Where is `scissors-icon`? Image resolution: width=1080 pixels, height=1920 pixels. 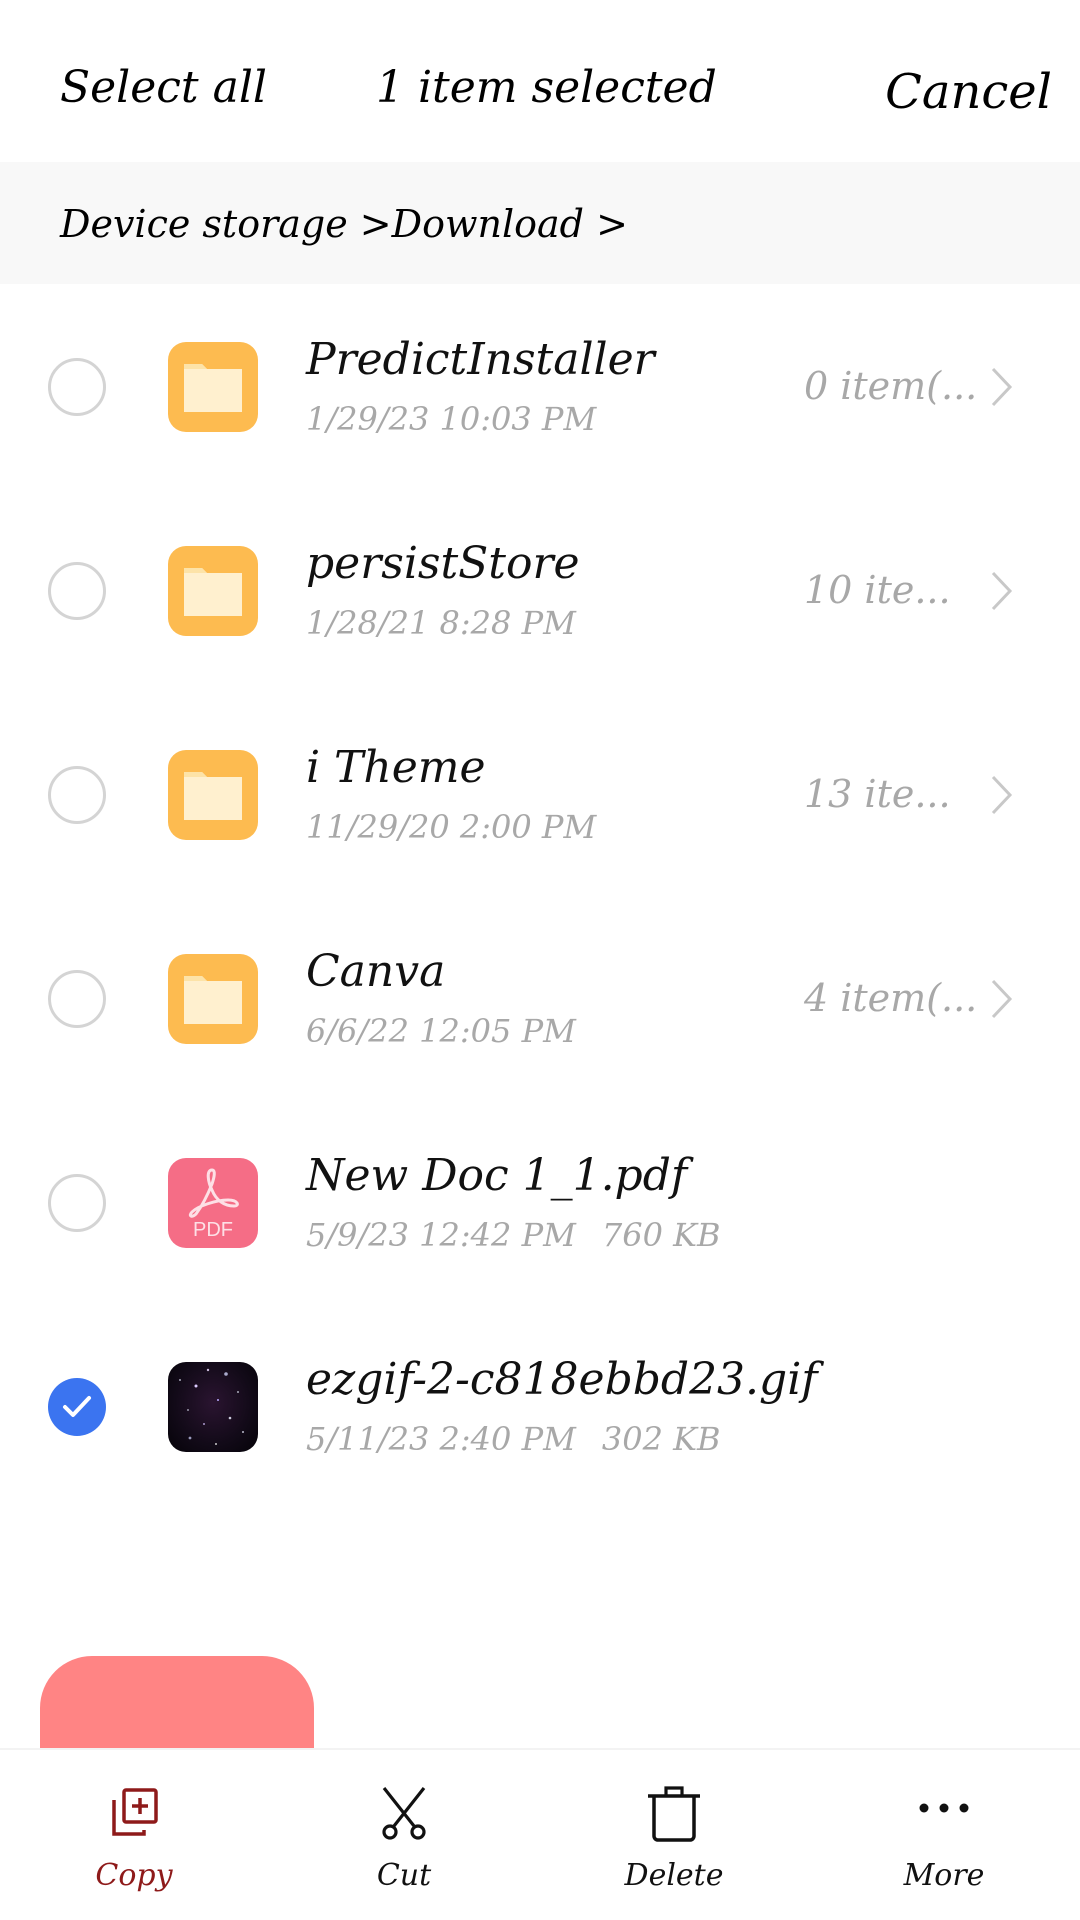
scissors-icon is located at coordinates (404, 1813).